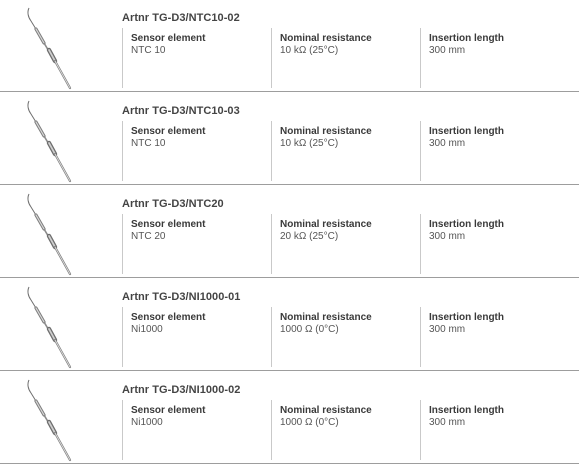 The width and height of the screenshot is (579, 466). Describe the element at coordinates (173, 204) in the screenshot. I see `product-title: Artnr TG-D3/NTC20` at that location.